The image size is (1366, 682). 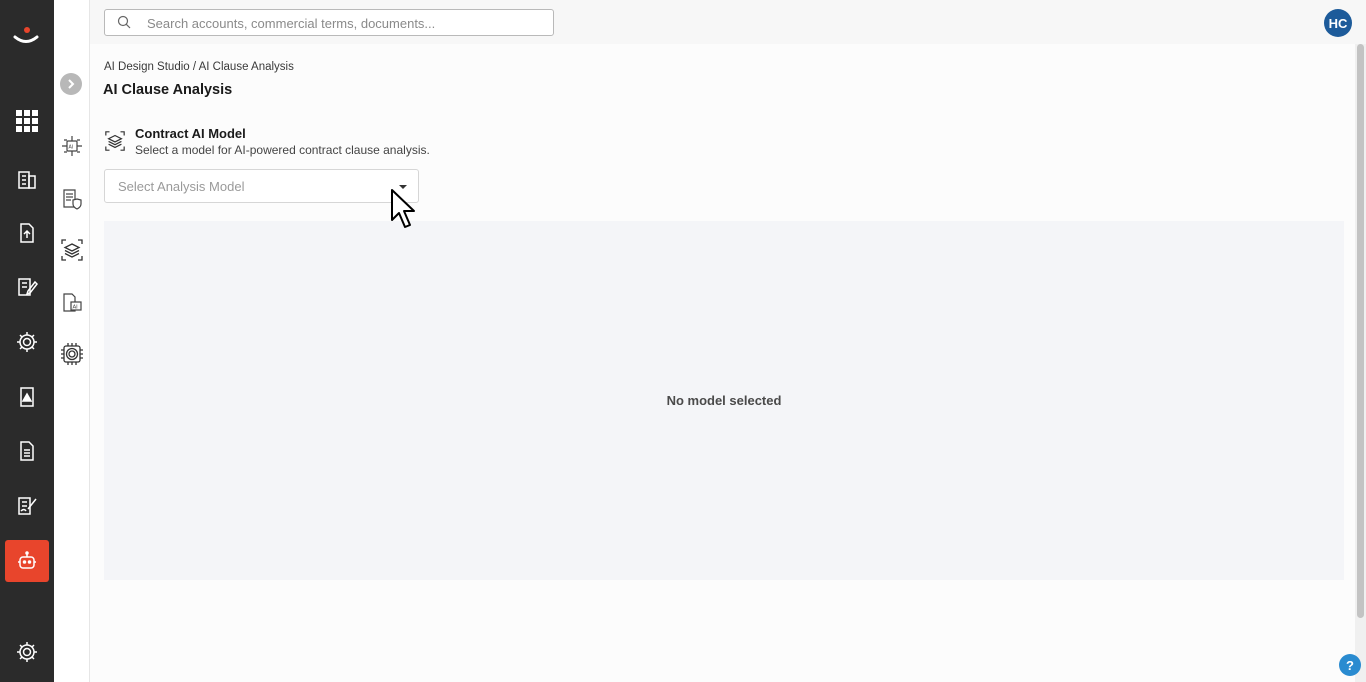 What do you see at coordinates (347, 23) in the screenshot?
I see `search-input` at bounding box center [347, 23].